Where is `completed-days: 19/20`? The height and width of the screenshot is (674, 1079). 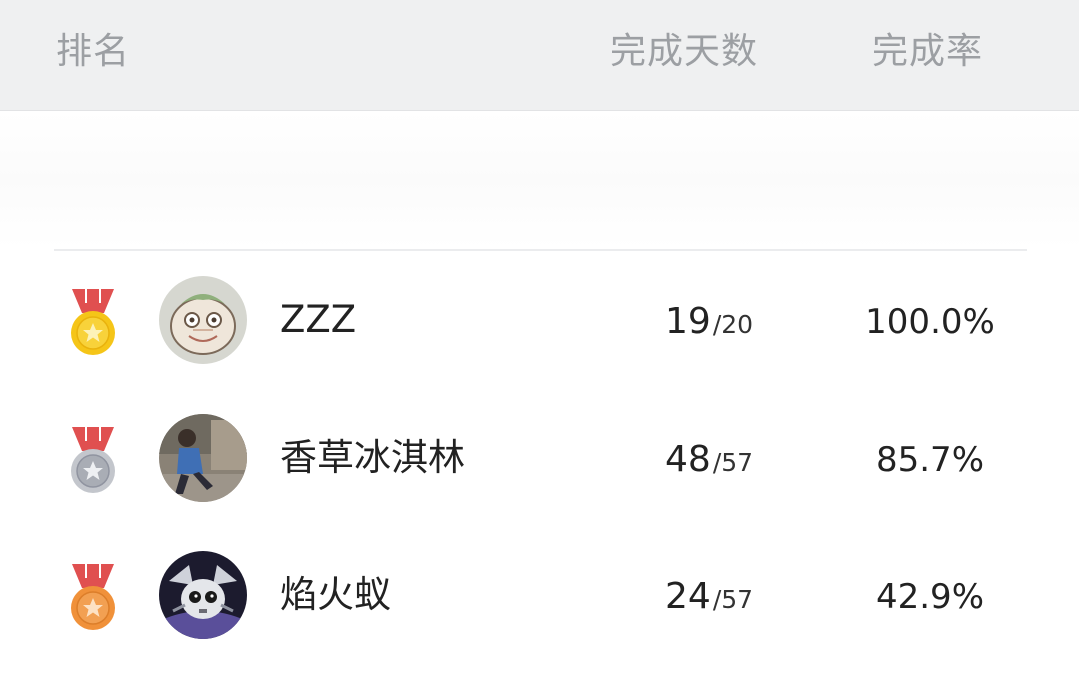 completed-days: 19/20 is located at coordinates (709, 325).